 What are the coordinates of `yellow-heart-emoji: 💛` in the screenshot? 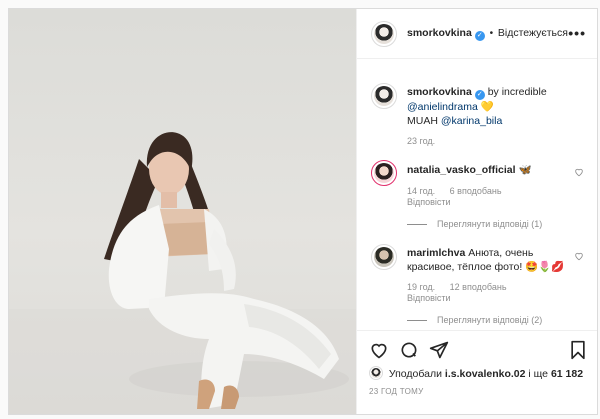 It's located at (487, 107).